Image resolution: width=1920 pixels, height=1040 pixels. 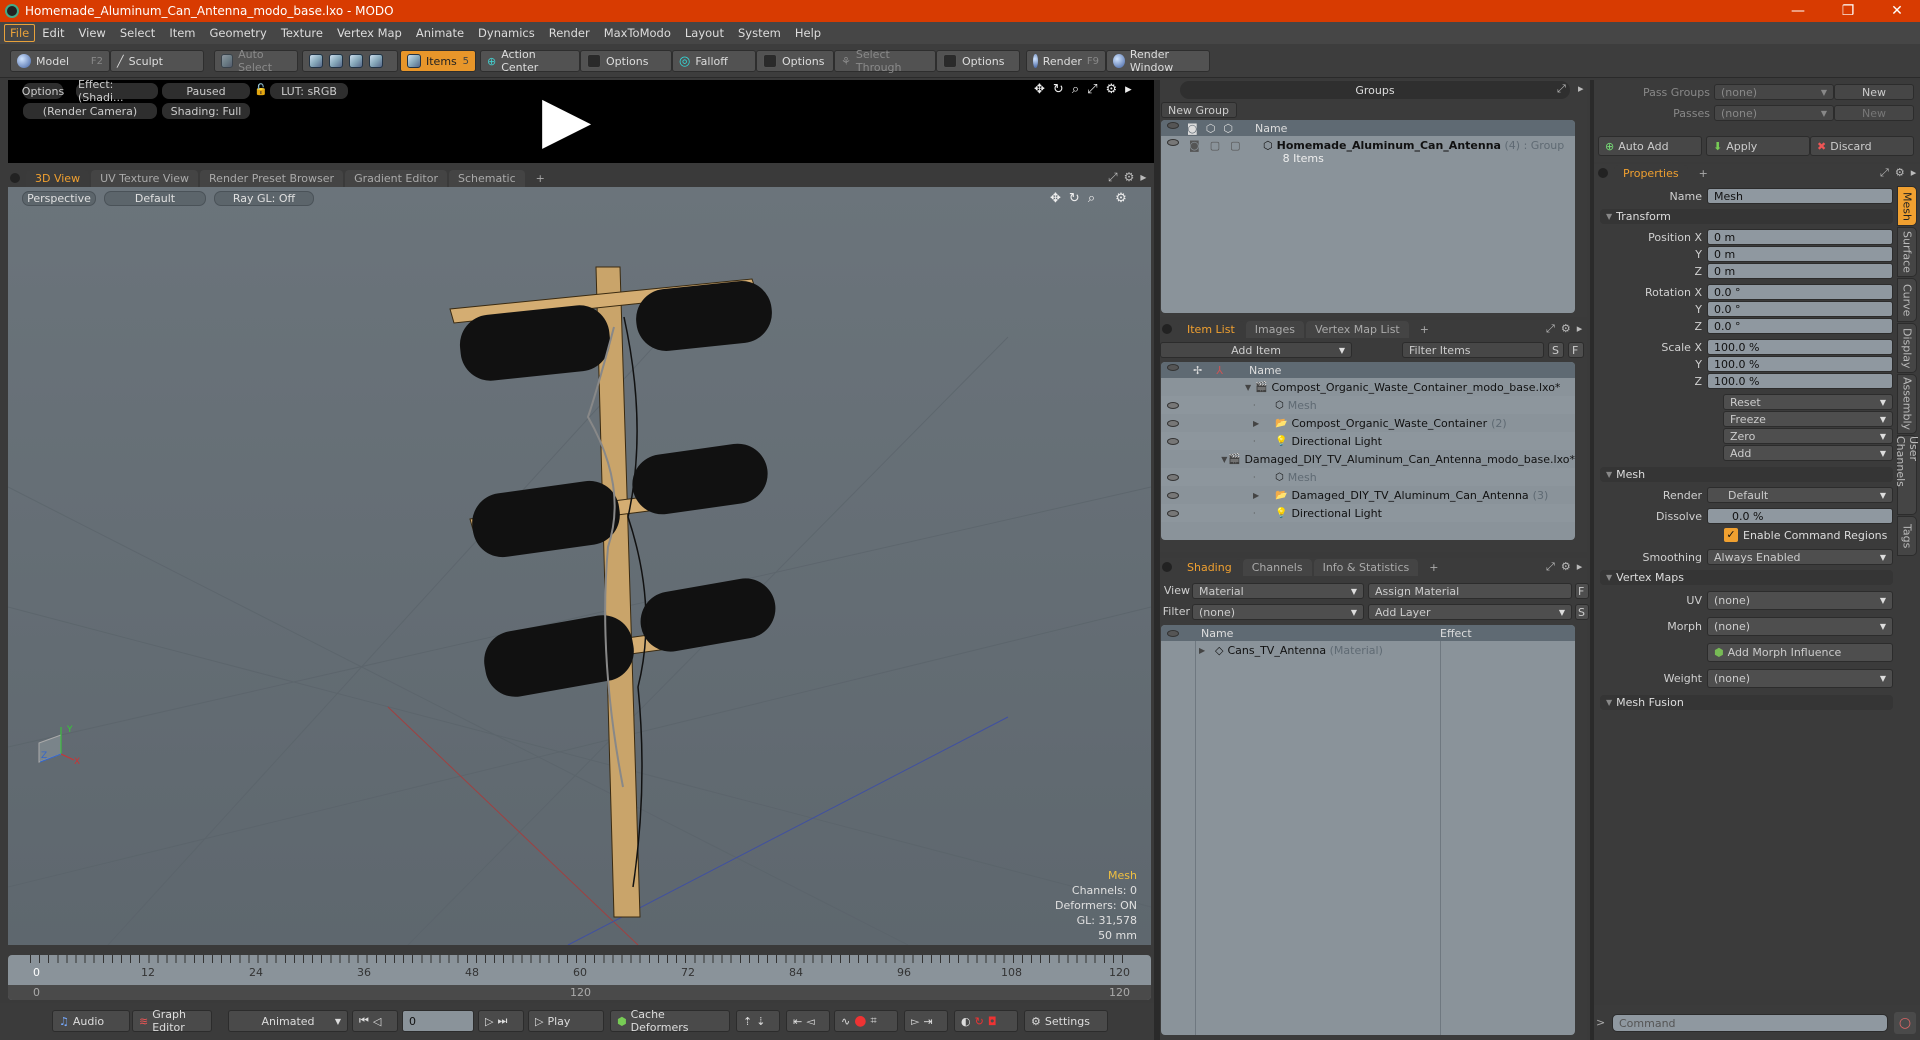 I want to click on edges-mode-icon, so click(x=336, y=61).